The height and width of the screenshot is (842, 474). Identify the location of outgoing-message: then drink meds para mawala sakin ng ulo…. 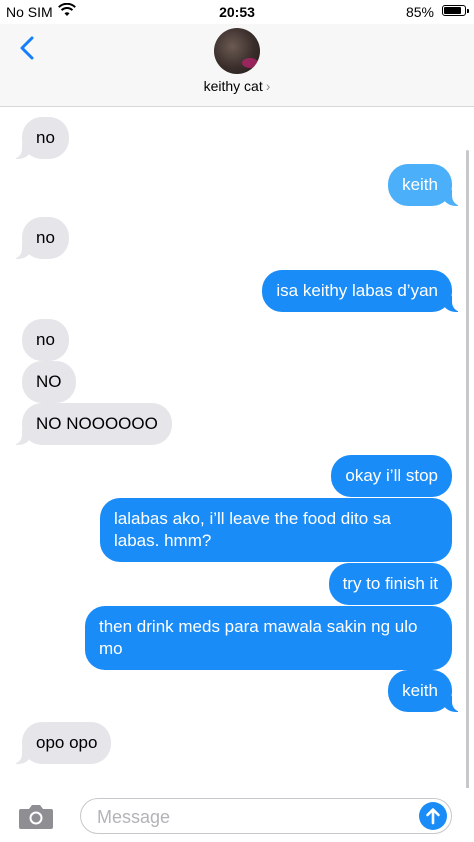
(268, 638).